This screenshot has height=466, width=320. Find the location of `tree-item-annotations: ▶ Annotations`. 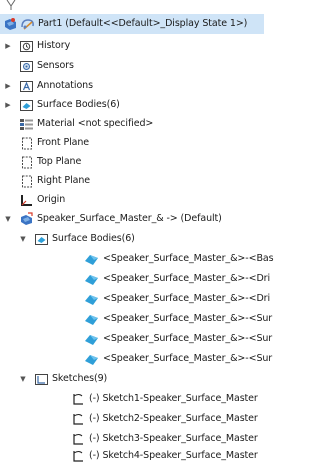

tree-item-annotations: ▶ Annotations is located at coordinates (132, 86).